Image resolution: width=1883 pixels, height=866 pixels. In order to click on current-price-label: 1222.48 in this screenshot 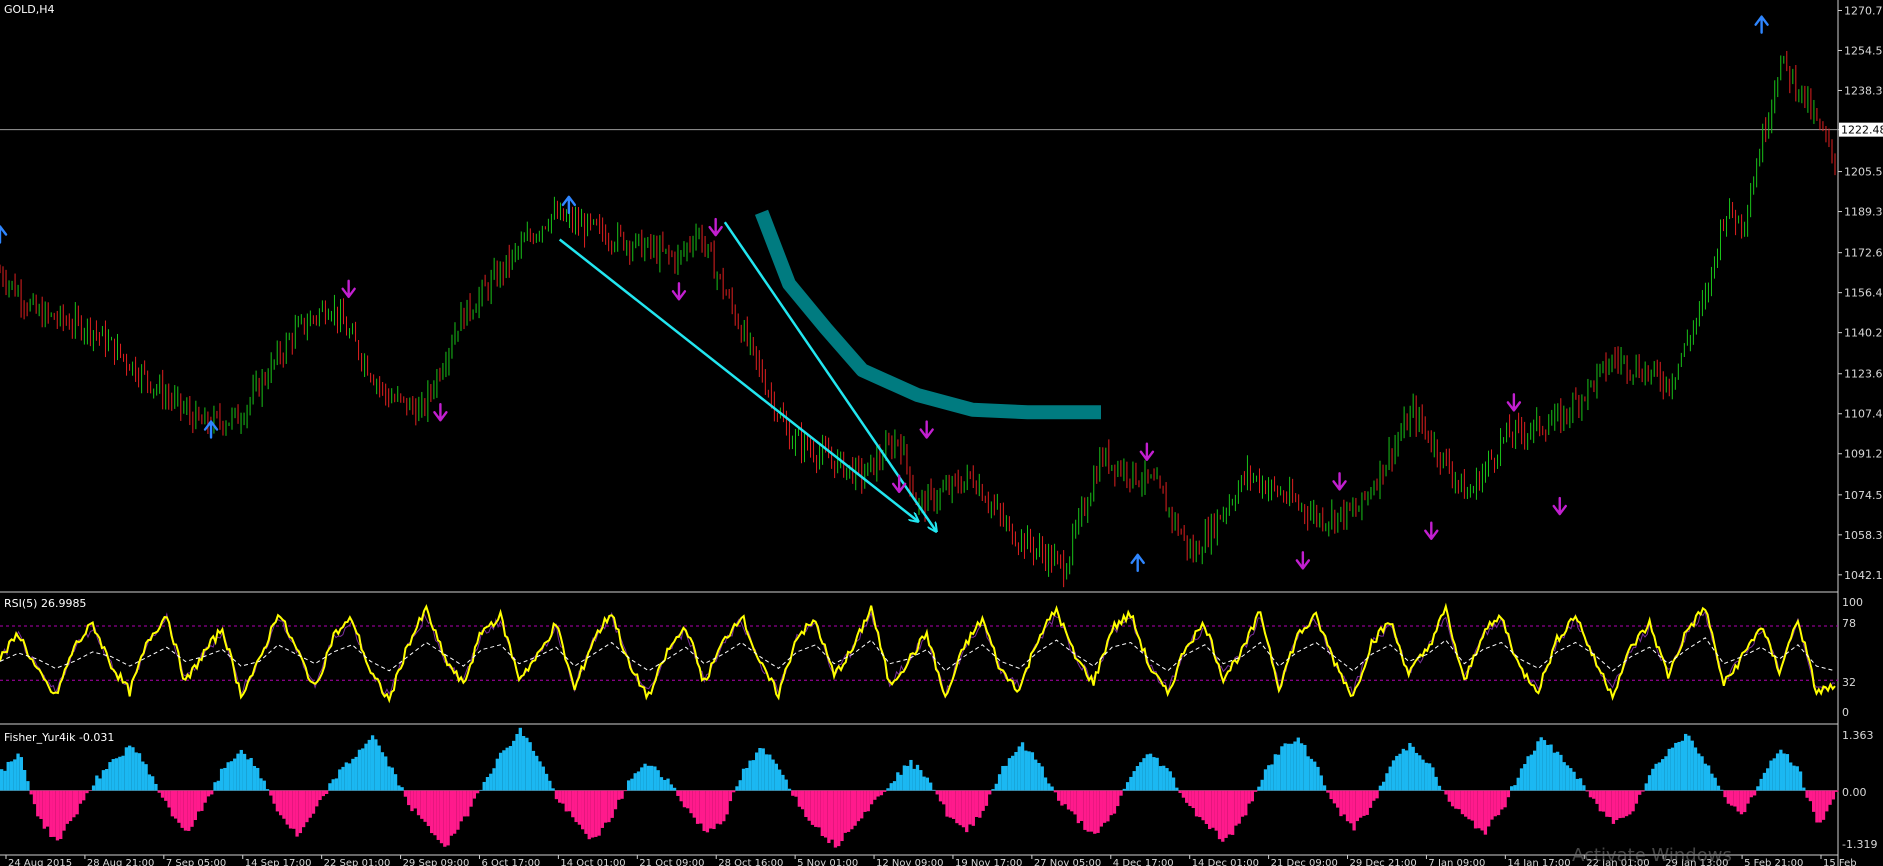, I will do `click(1862, 130)`.